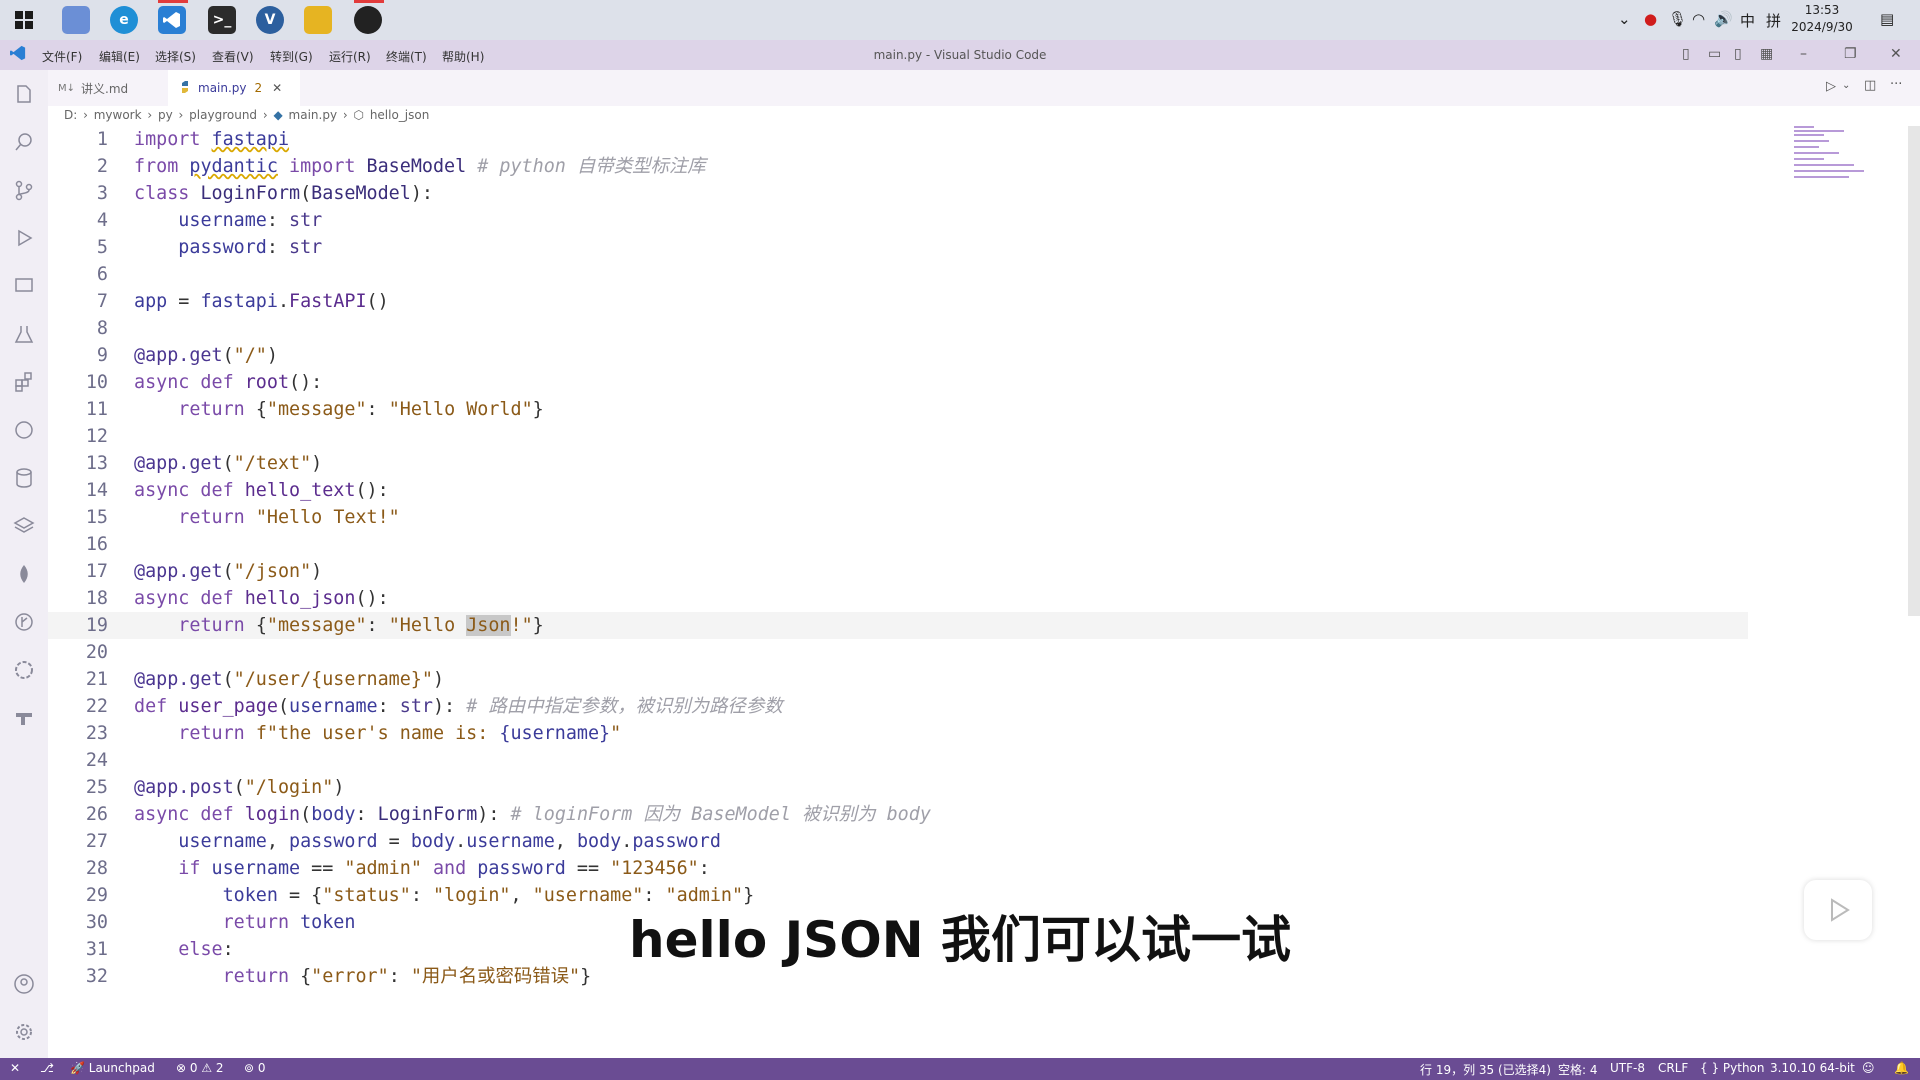  What do you see at coordinates (1868, 1068) in the screenshot?
I see `feedback-icon: ☺` at bounding box center [1868, 1068].